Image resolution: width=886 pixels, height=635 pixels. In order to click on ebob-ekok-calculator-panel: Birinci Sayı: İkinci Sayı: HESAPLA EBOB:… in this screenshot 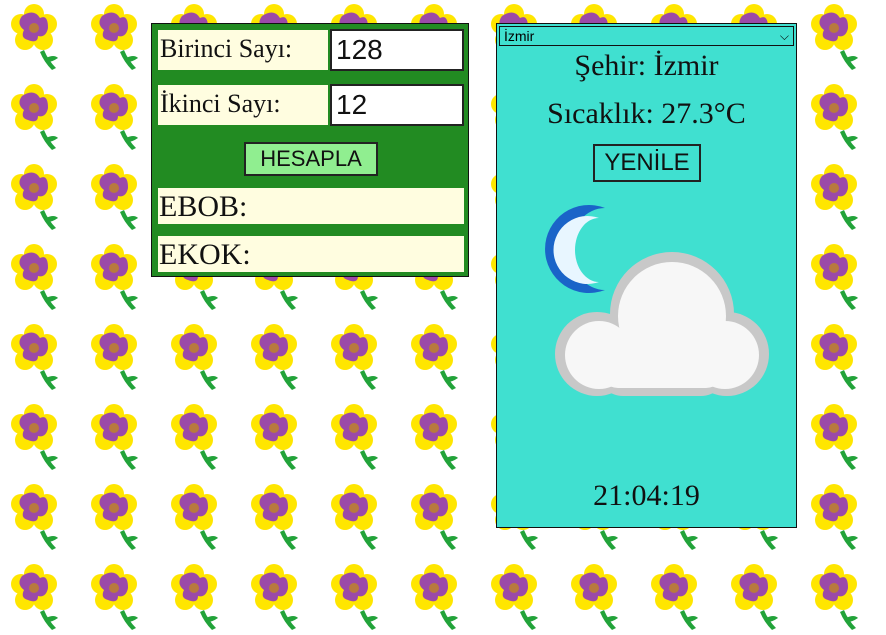, I will do `click(310, 150)`.